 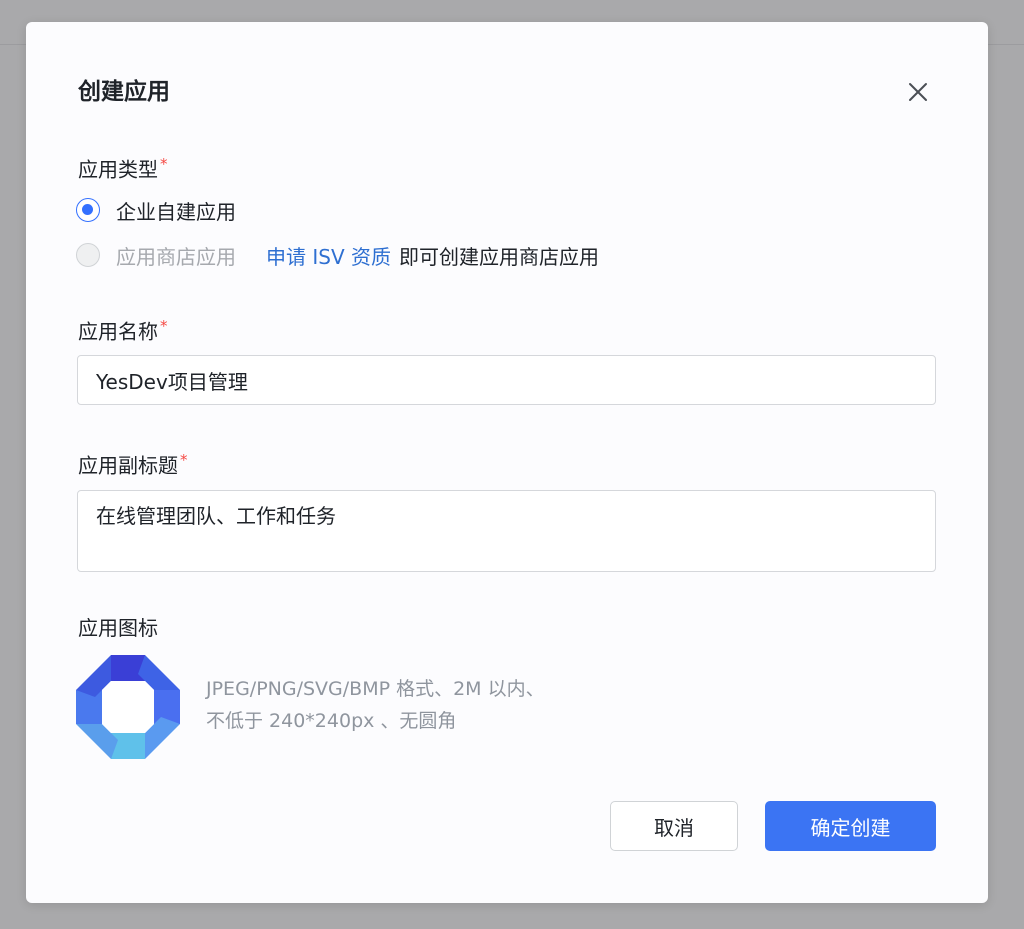 I want to click on app-name-label-text: 应用名称, so click(x=118, y=331).